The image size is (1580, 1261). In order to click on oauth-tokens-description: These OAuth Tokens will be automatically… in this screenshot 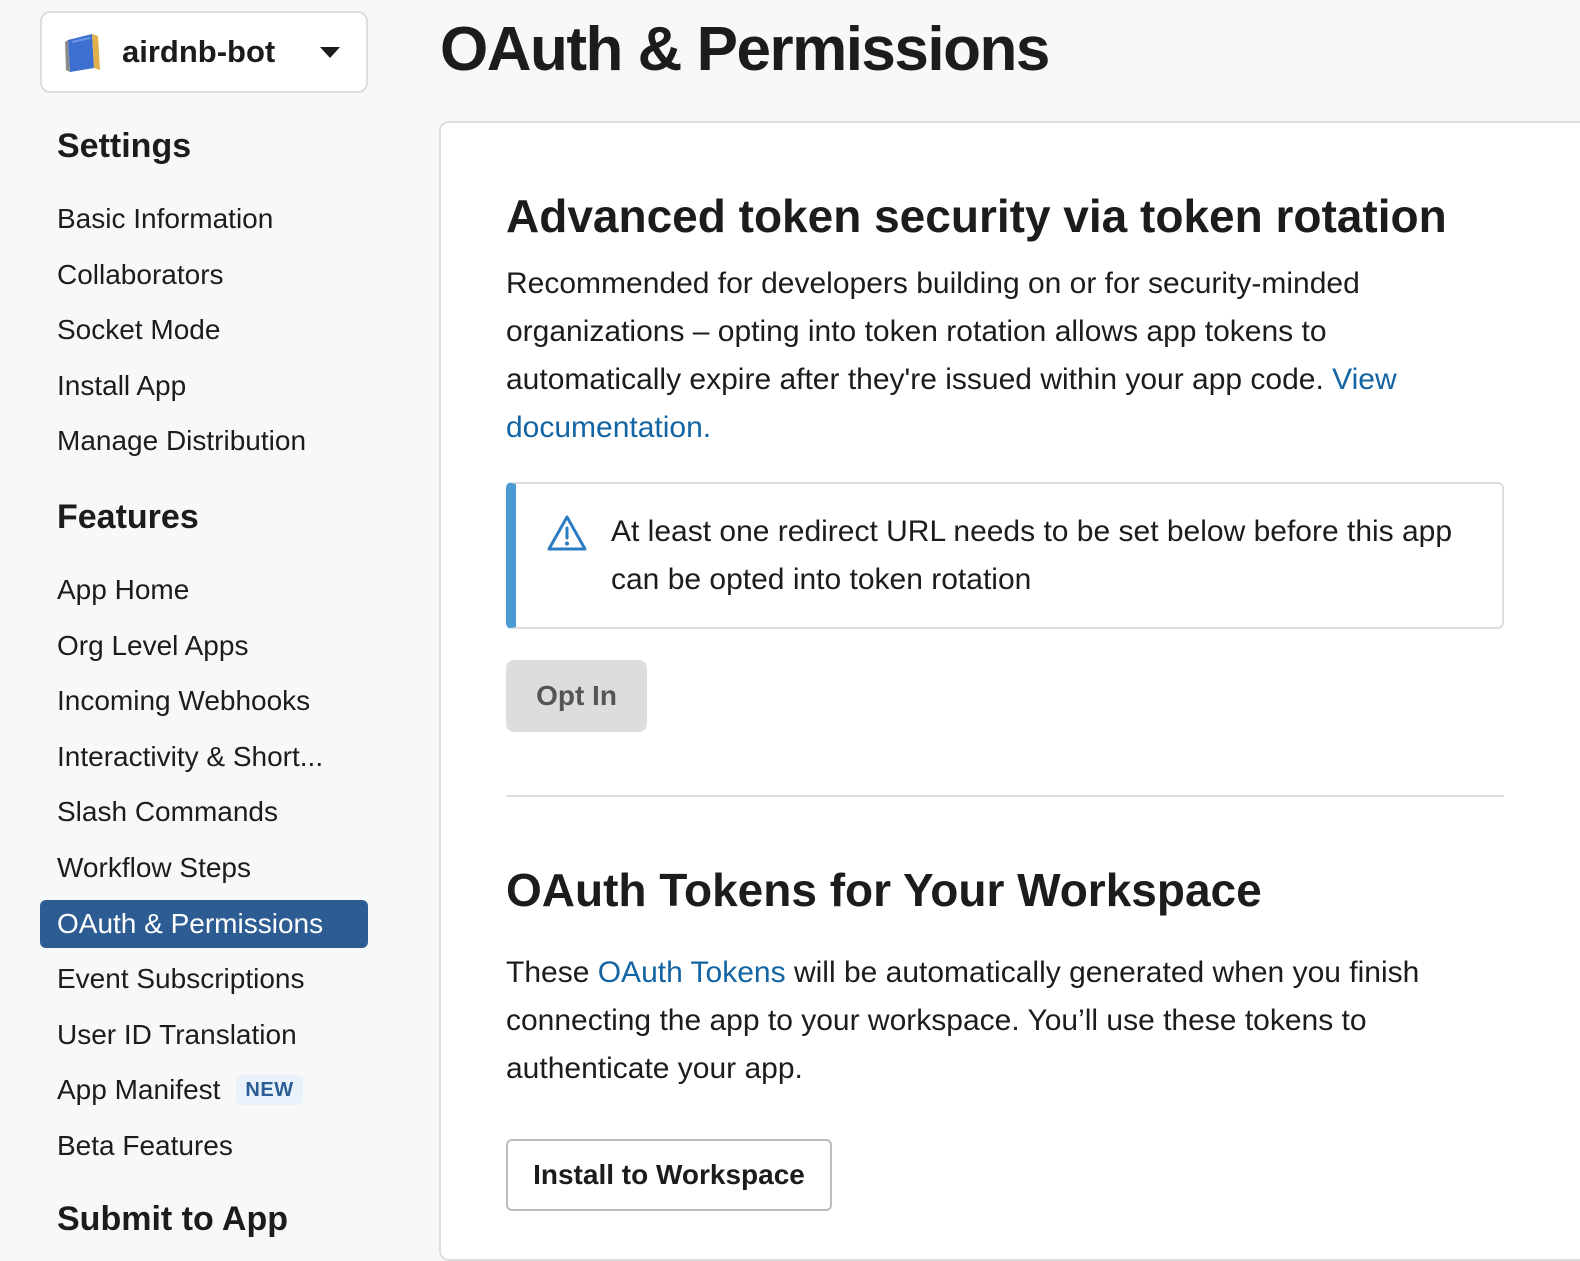, I will do `click(996, 1021)`.